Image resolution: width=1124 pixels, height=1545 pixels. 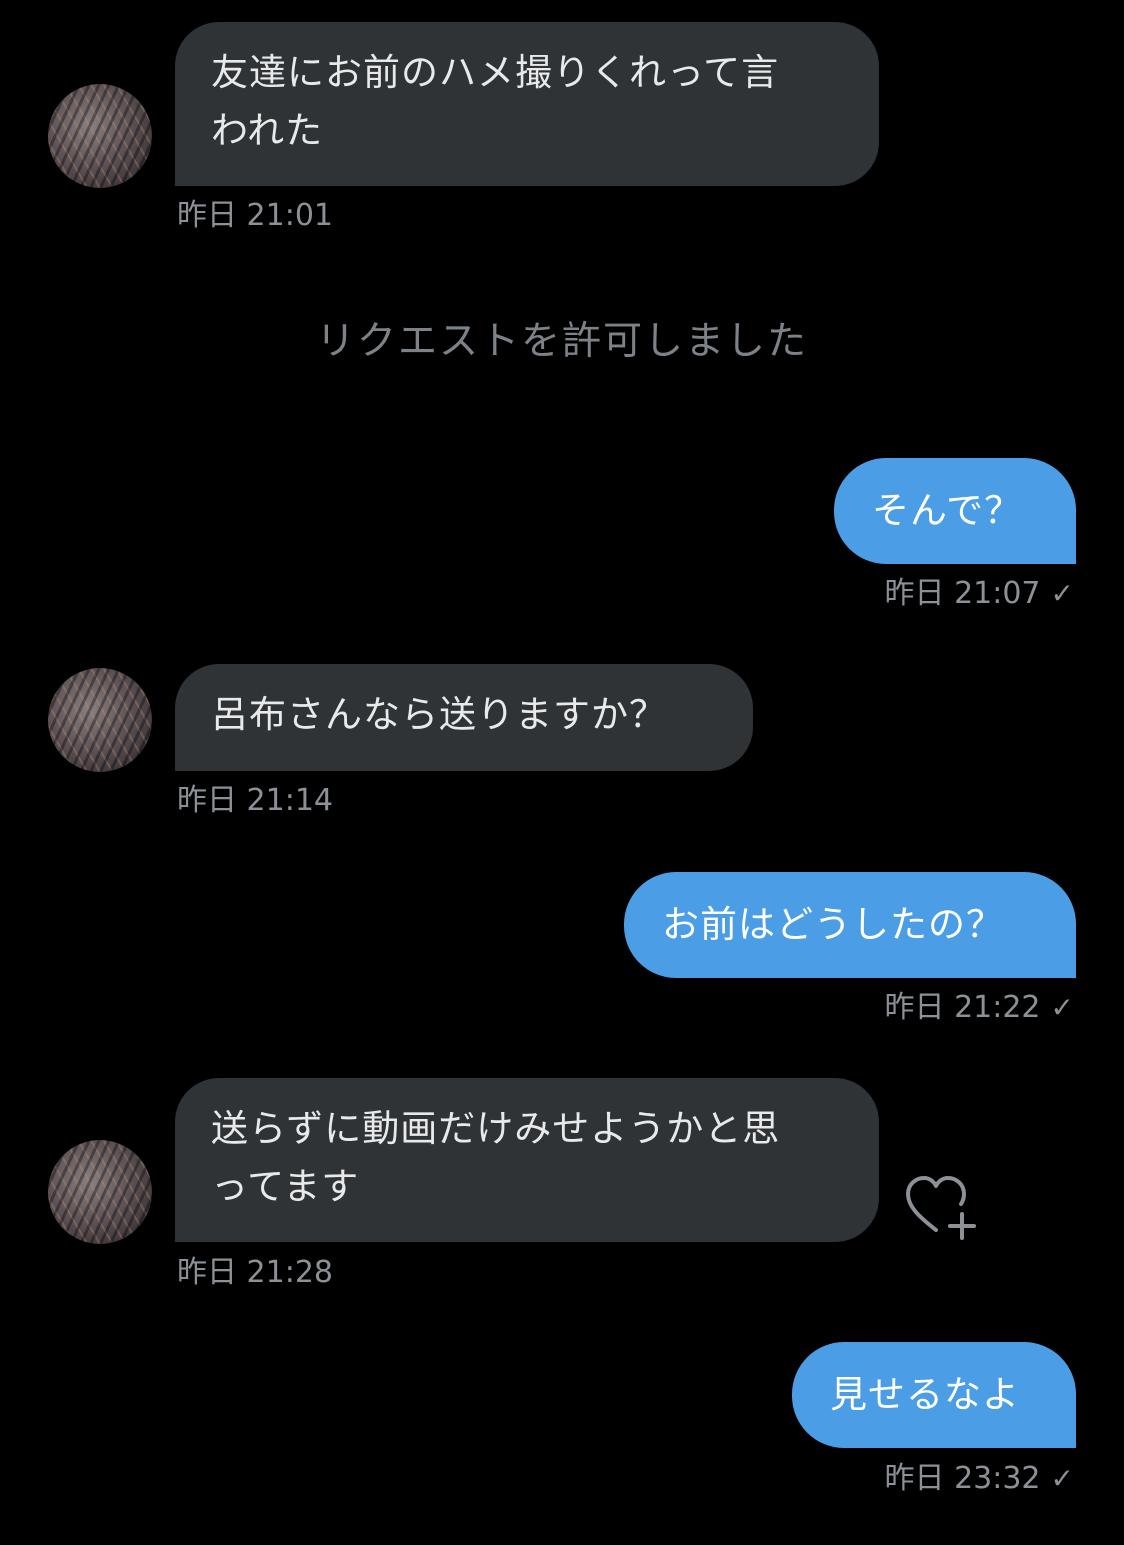 I want to click on incoming-message-bubble: 友達にお前のハメ撮りくれって言 われた, so click(x=527, y=104).